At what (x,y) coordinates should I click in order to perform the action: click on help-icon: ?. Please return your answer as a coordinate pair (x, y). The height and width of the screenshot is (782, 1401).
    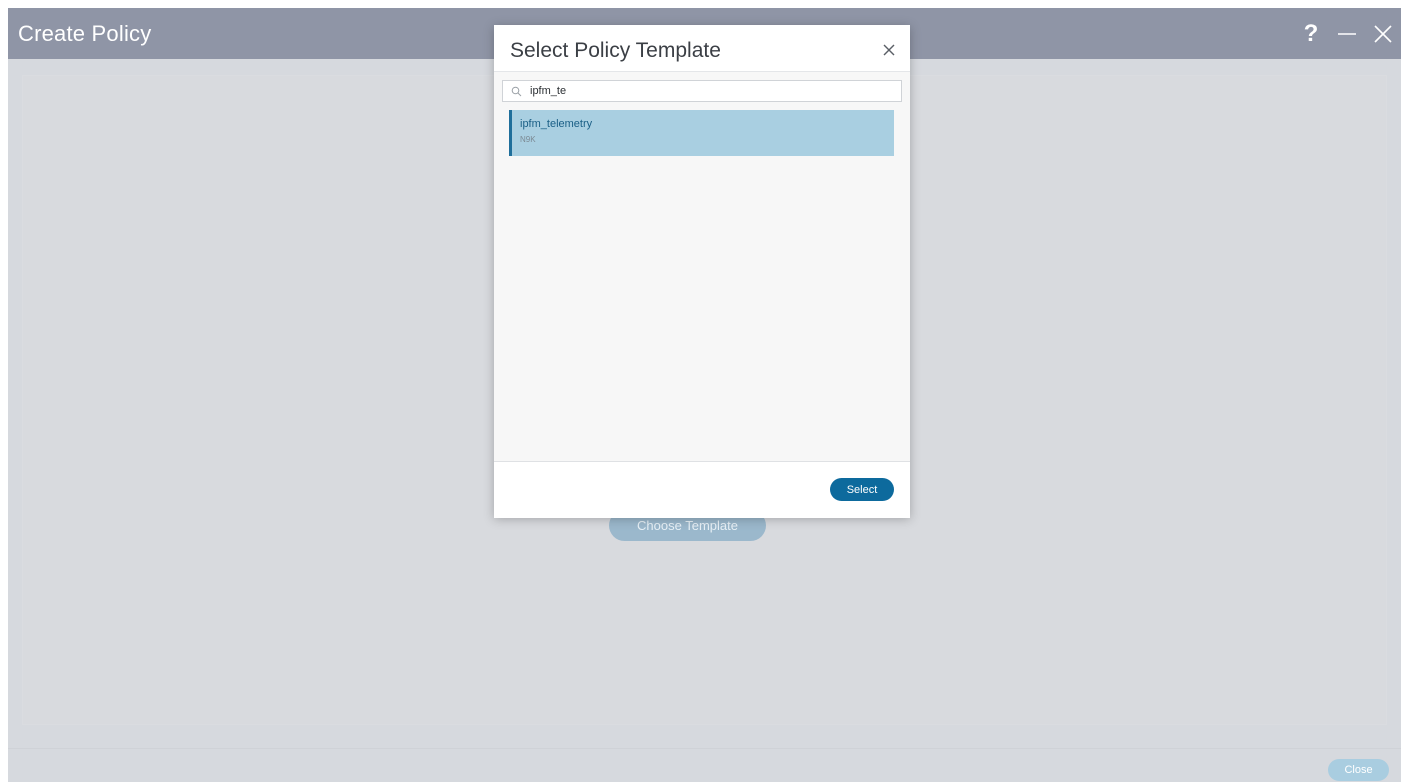
    Looking at the image, I should click on (1311, 34).